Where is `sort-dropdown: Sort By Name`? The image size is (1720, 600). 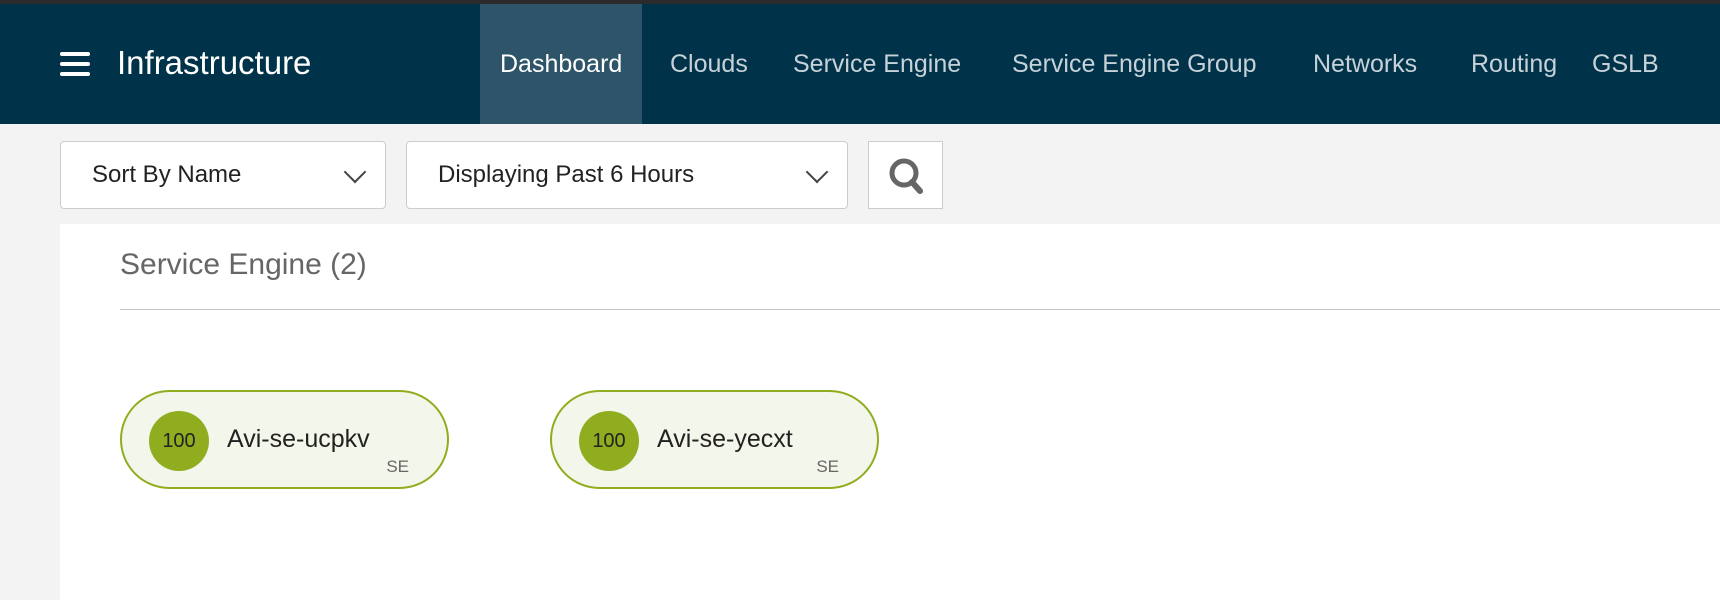
sort-dropdown: Sort By Name is located at coordinates (223, 175).